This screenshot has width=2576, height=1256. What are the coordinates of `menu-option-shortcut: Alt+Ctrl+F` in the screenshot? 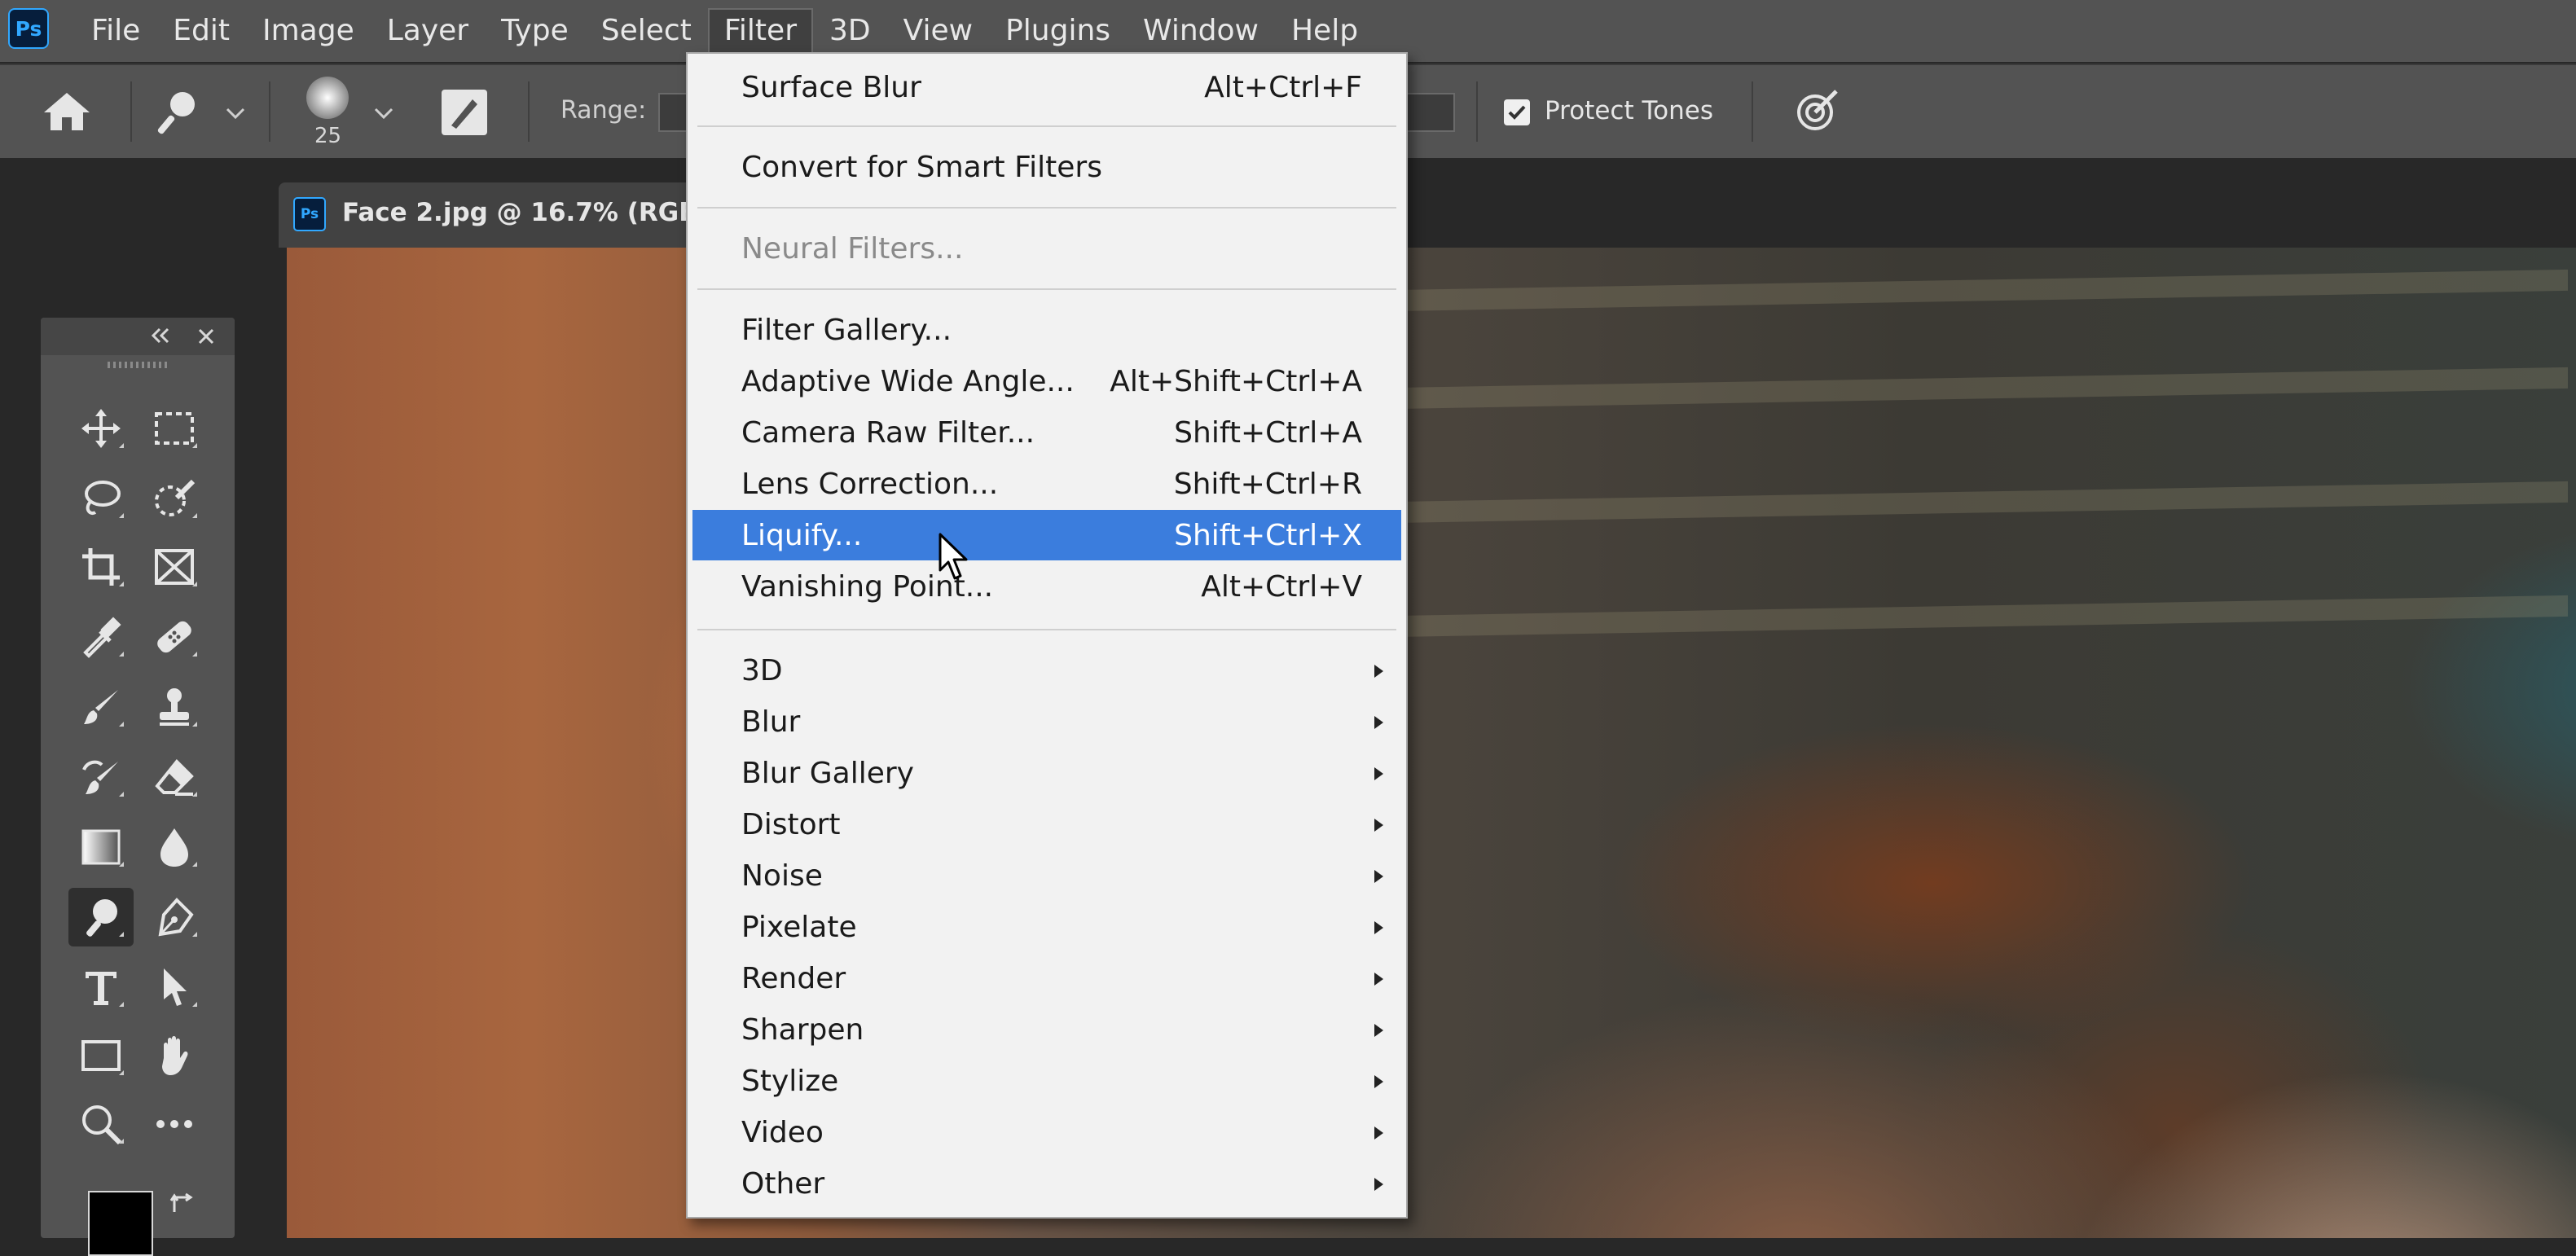 It's located at (1283, 87).